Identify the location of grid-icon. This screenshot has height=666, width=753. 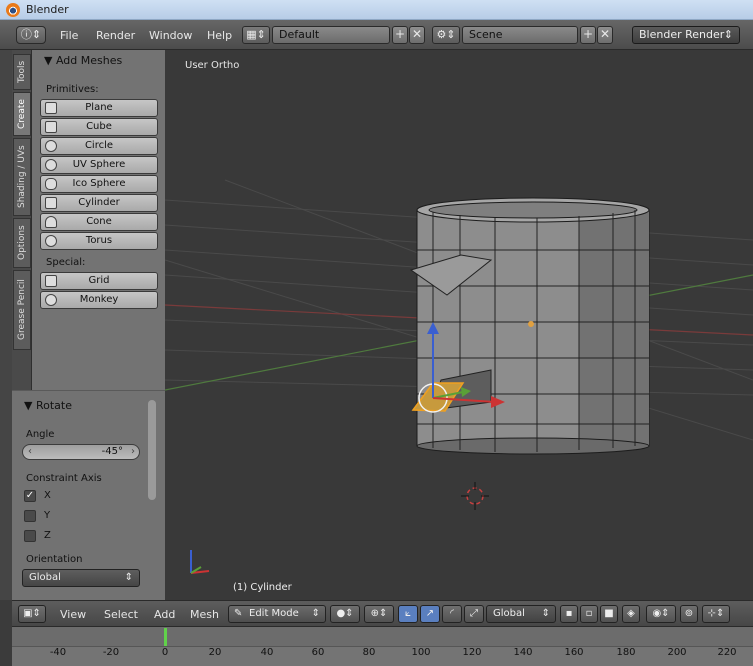
(51, 281).